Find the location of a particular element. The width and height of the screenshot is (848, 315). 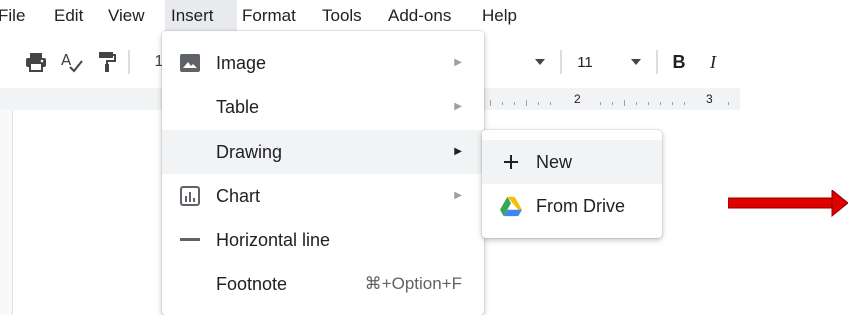

paint-format-icon is located at coordinates (107, 62).